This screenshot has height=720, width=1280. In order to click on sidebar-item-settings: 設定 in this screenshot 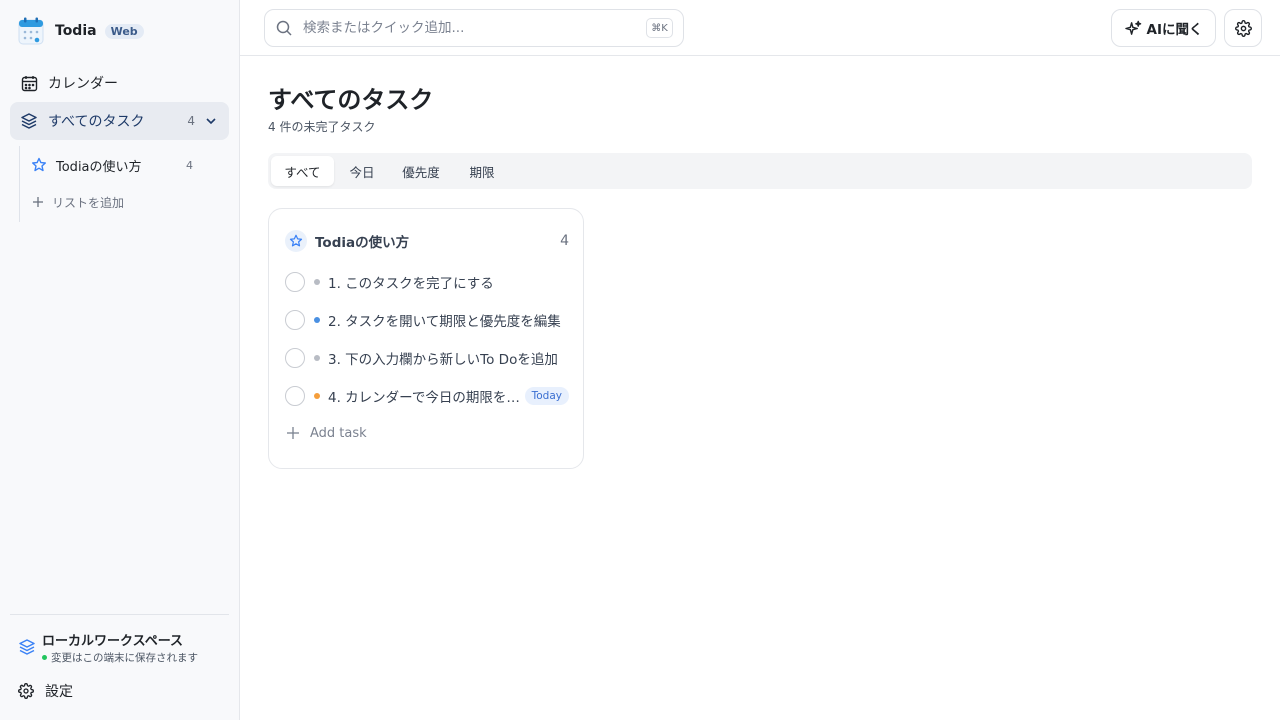, I will do `click(45, 691)`.